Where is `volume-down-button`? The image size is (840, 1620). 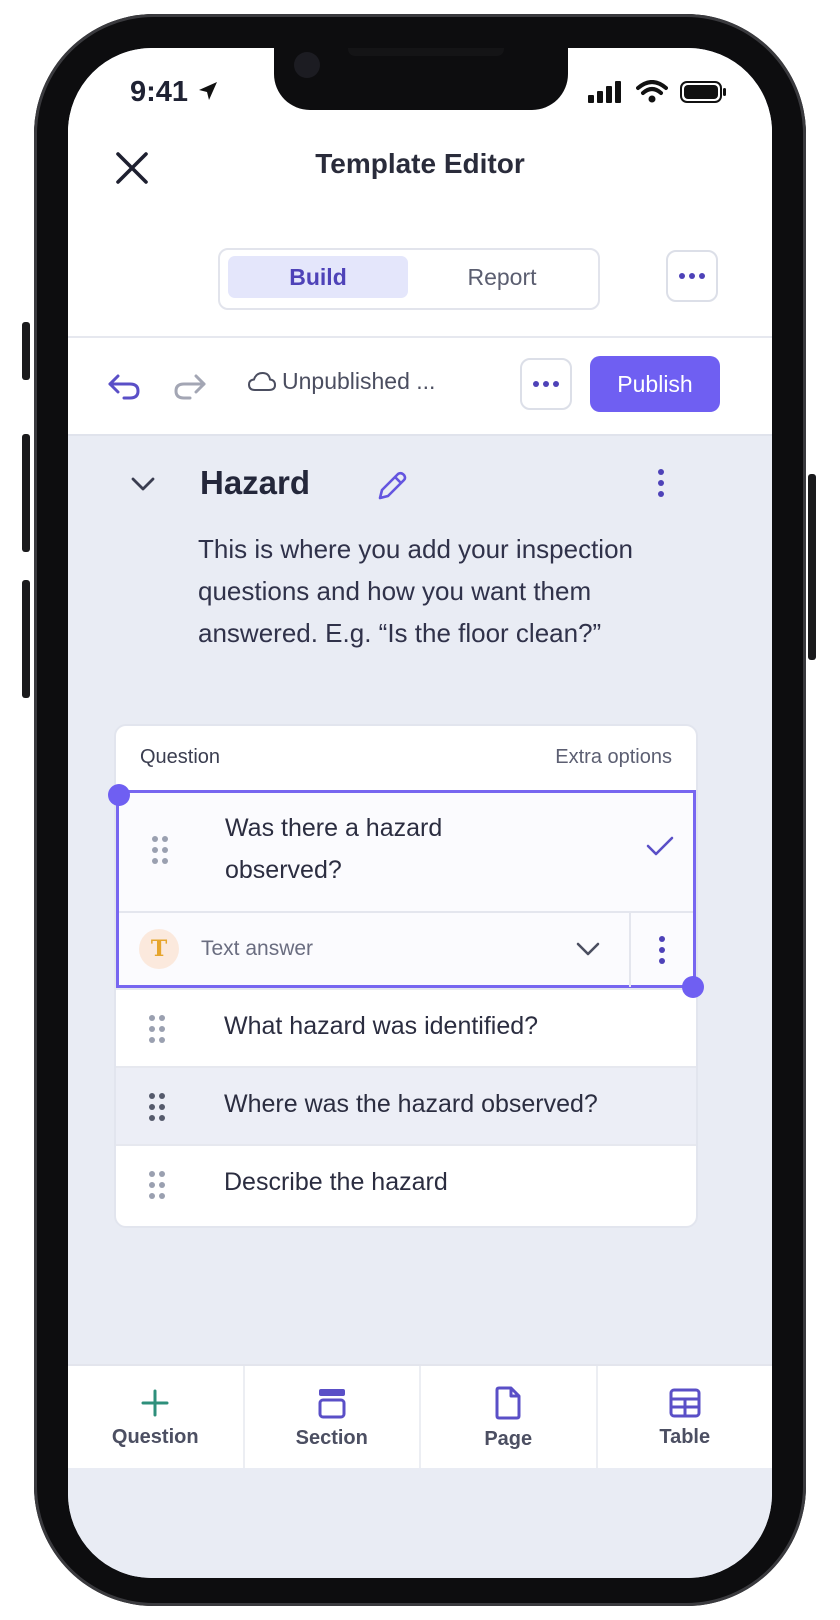 volume-down-button is located at coordinates (26, 639).